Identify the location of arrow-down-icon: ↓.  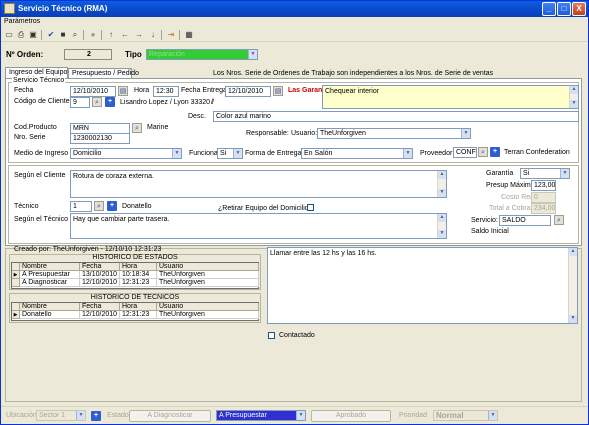
(153, 35).